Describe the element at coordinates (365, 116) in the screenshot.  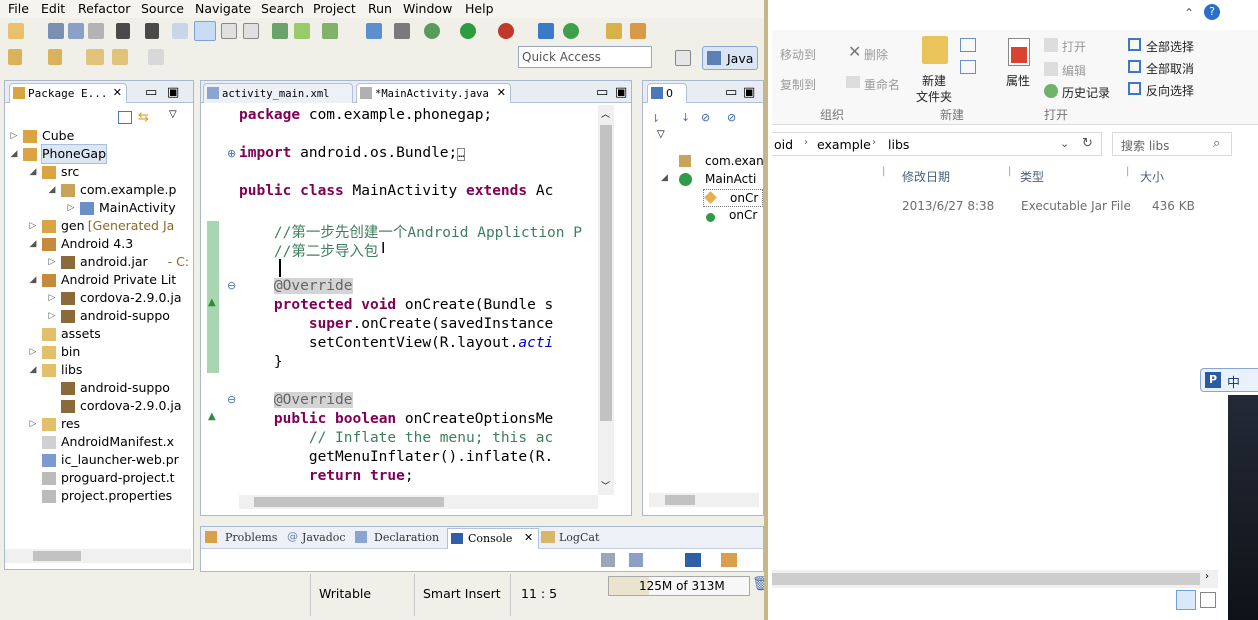
I see `code-line: package com.example.phonegap;` at that location.